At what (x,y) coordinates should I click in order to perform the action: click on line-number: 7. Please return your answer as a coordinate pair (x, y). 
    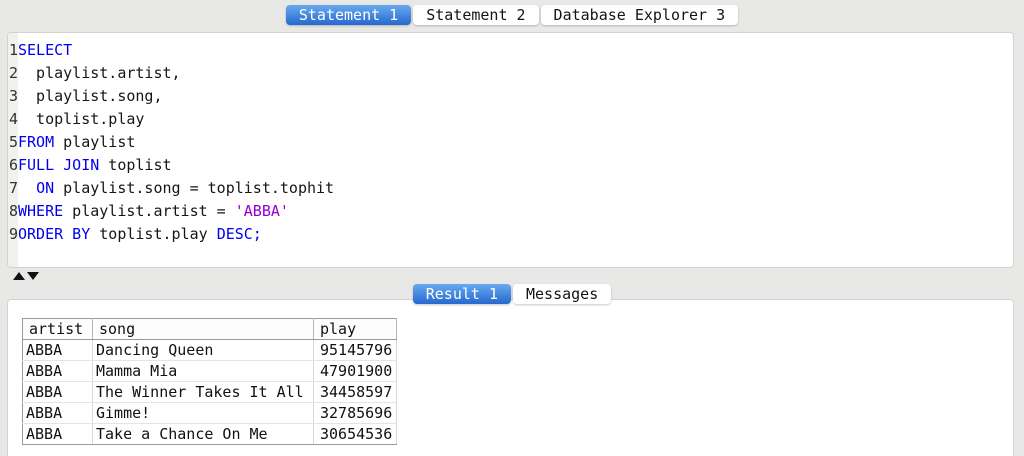
    Looking at the image, I should click on (13, 188).